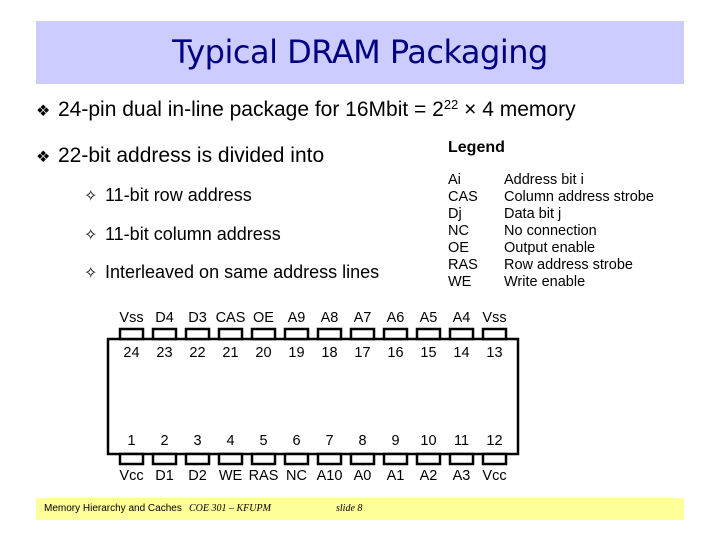 The width and height of the screenshot is (720, 540). What do you see at coordinates (362, 441) in the screenshot?
I see `pin-number: 8` at bounding box center [362, 441].